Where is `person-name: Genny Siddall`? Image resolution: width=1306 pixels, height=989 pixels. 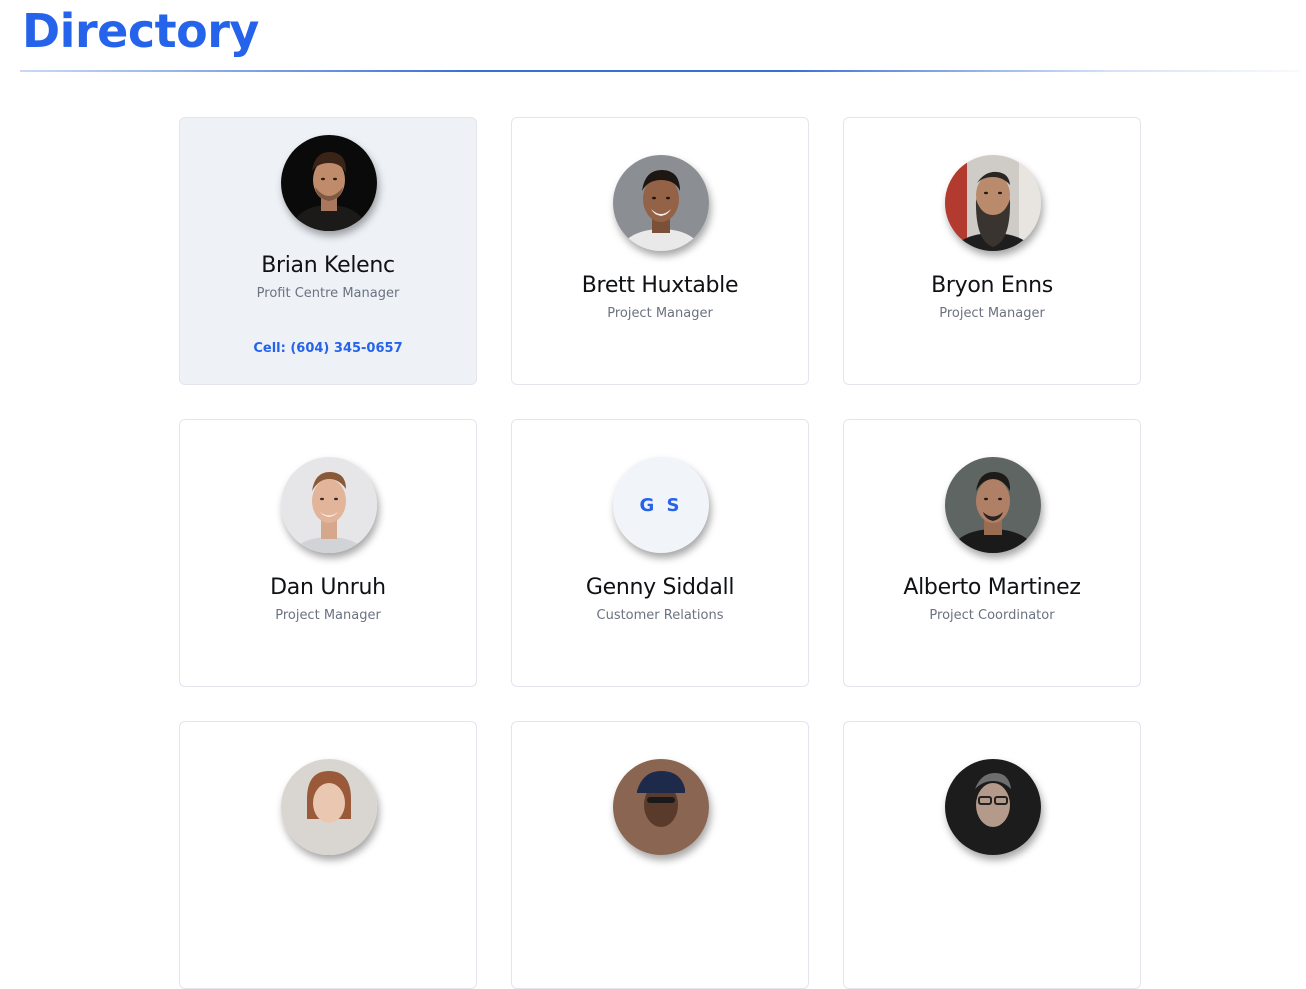
person-name: Genny Siddall is located at coordinates (660, 587).